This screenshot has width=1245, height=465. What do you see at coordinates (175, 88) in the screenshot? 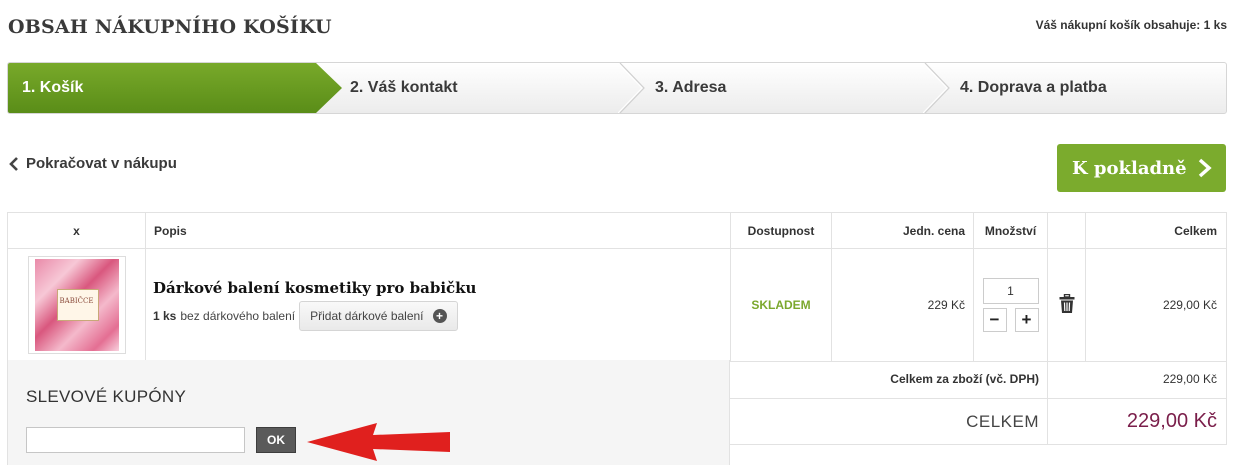
I see `step-cart: 1. Košík` at bounding box center [175, 88].